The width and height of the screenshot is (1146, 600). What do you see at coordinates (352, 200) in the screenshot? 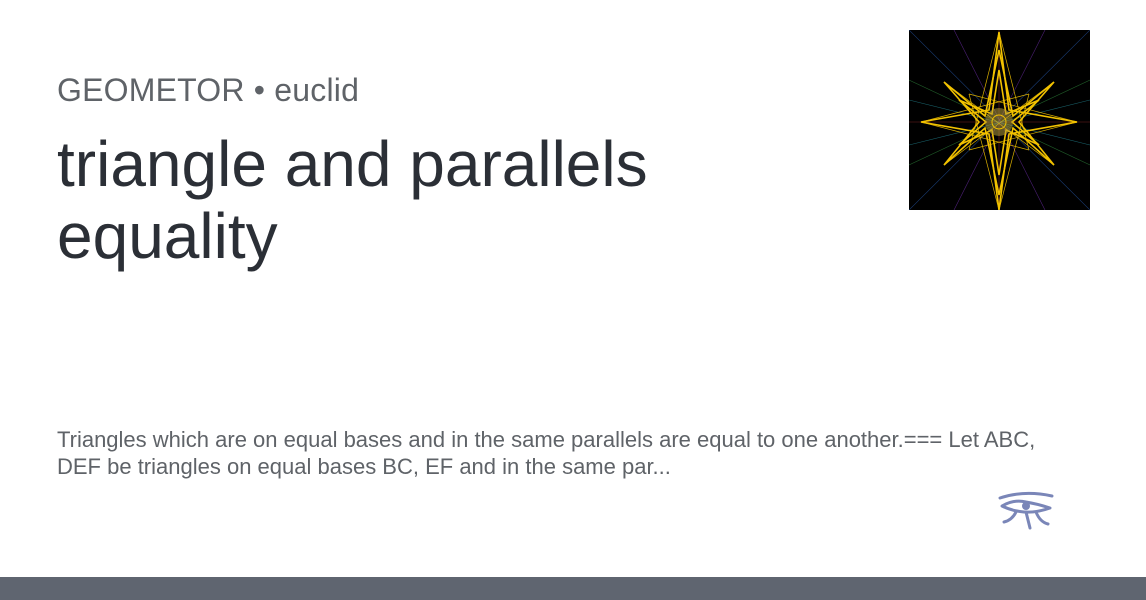
I see `page-title: triangle and parallels equality` at bounding box center [352, 200].